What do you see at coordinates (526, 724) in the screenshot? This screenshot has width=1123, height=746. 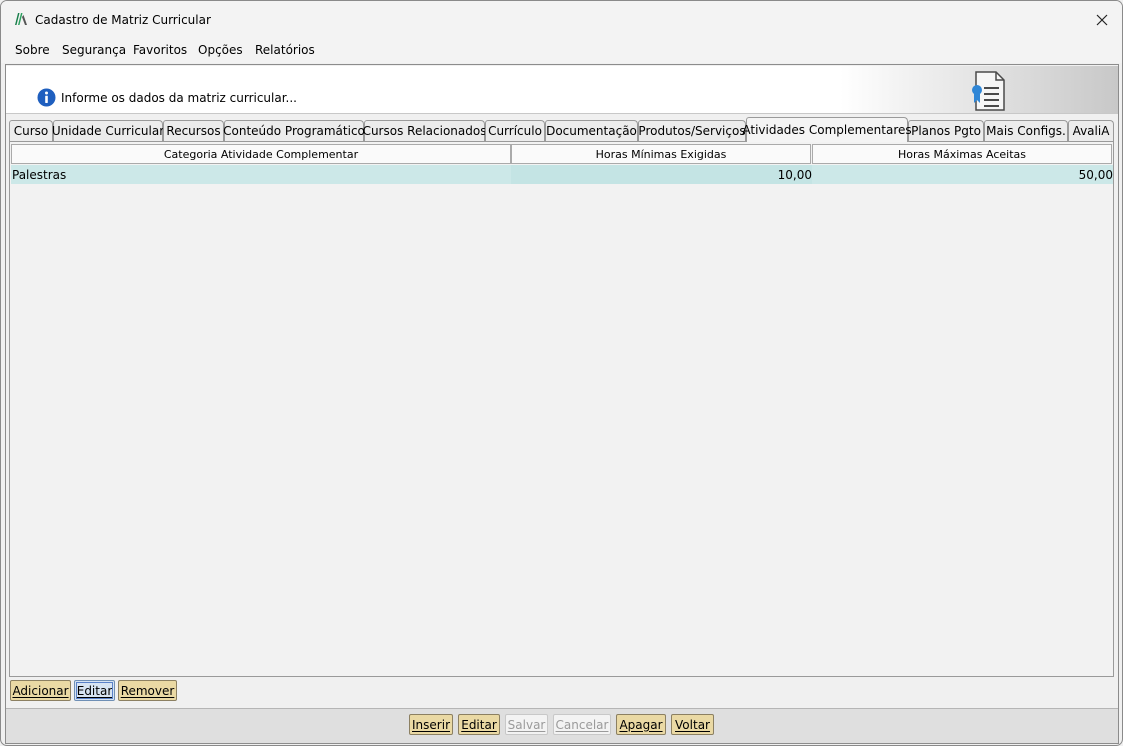 I see `save-button: Salvar` at bounding box center [526, 724].